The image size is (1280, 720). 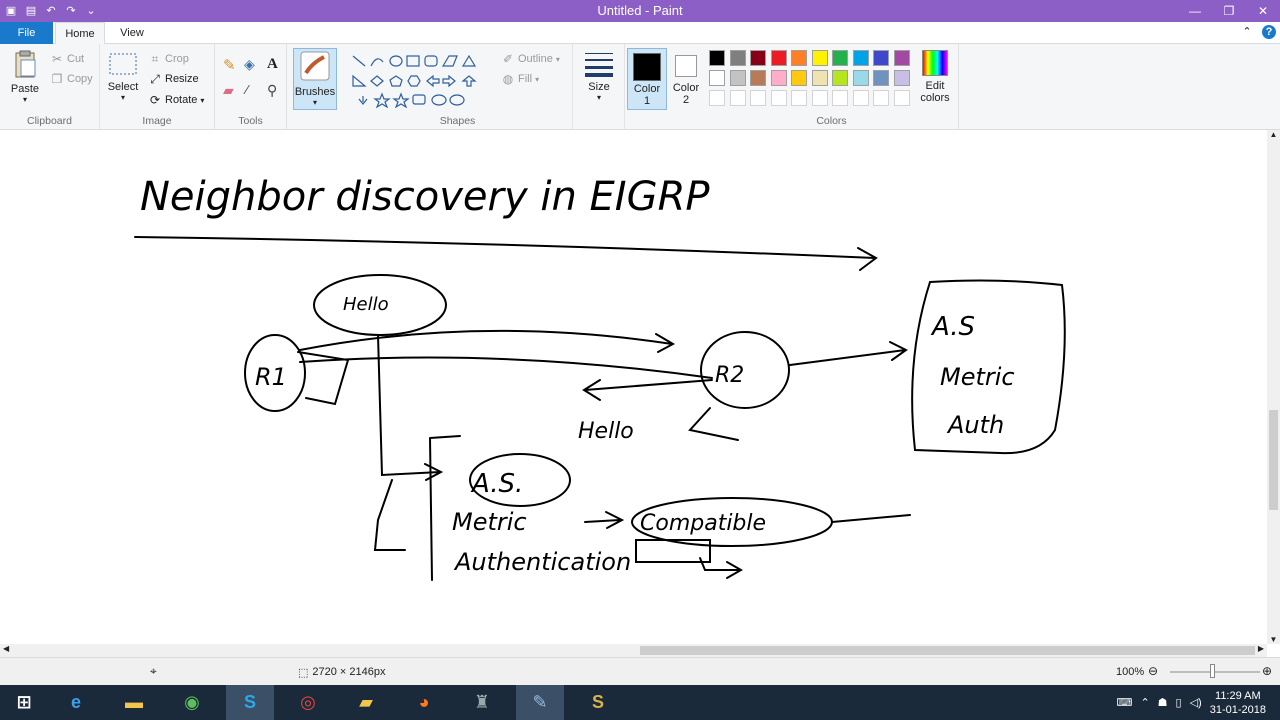 What do you see at coordinates (1273, 639) in the screenshot?
I see `scroll-down-icon: ▼` at bounding box center [1273, 639].